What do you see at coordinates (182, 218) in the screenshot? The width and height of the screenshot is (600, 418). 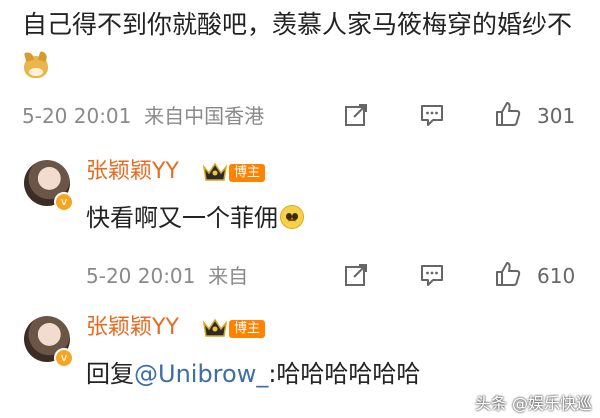 I see `comment-body: 快看啊又一个菲佣` at bounding box center [182, 218].